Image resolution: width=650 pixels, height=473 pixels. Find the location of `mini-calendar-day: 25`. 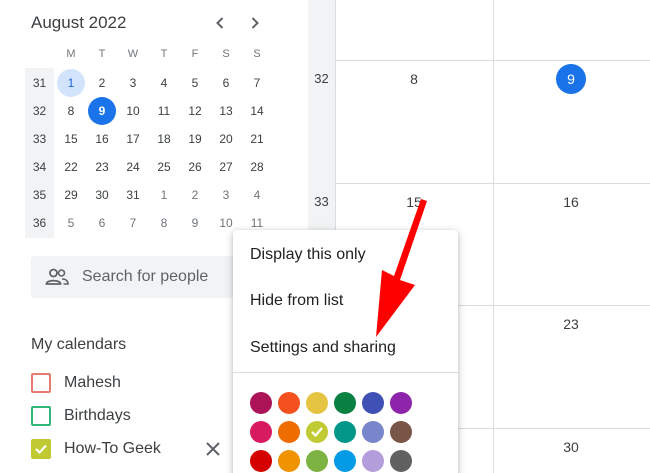

mini-calendar-day: 25 is located at coordinates (164, 167).